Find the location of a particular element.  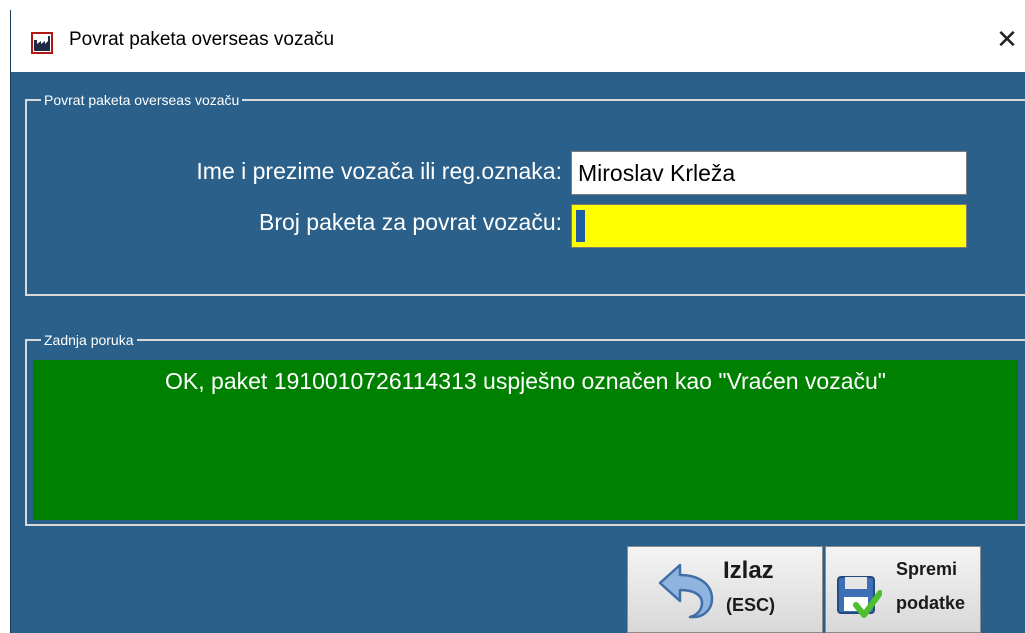

window-title: Povrat paketa overseas vozaču is located at coordinates (202, 39).